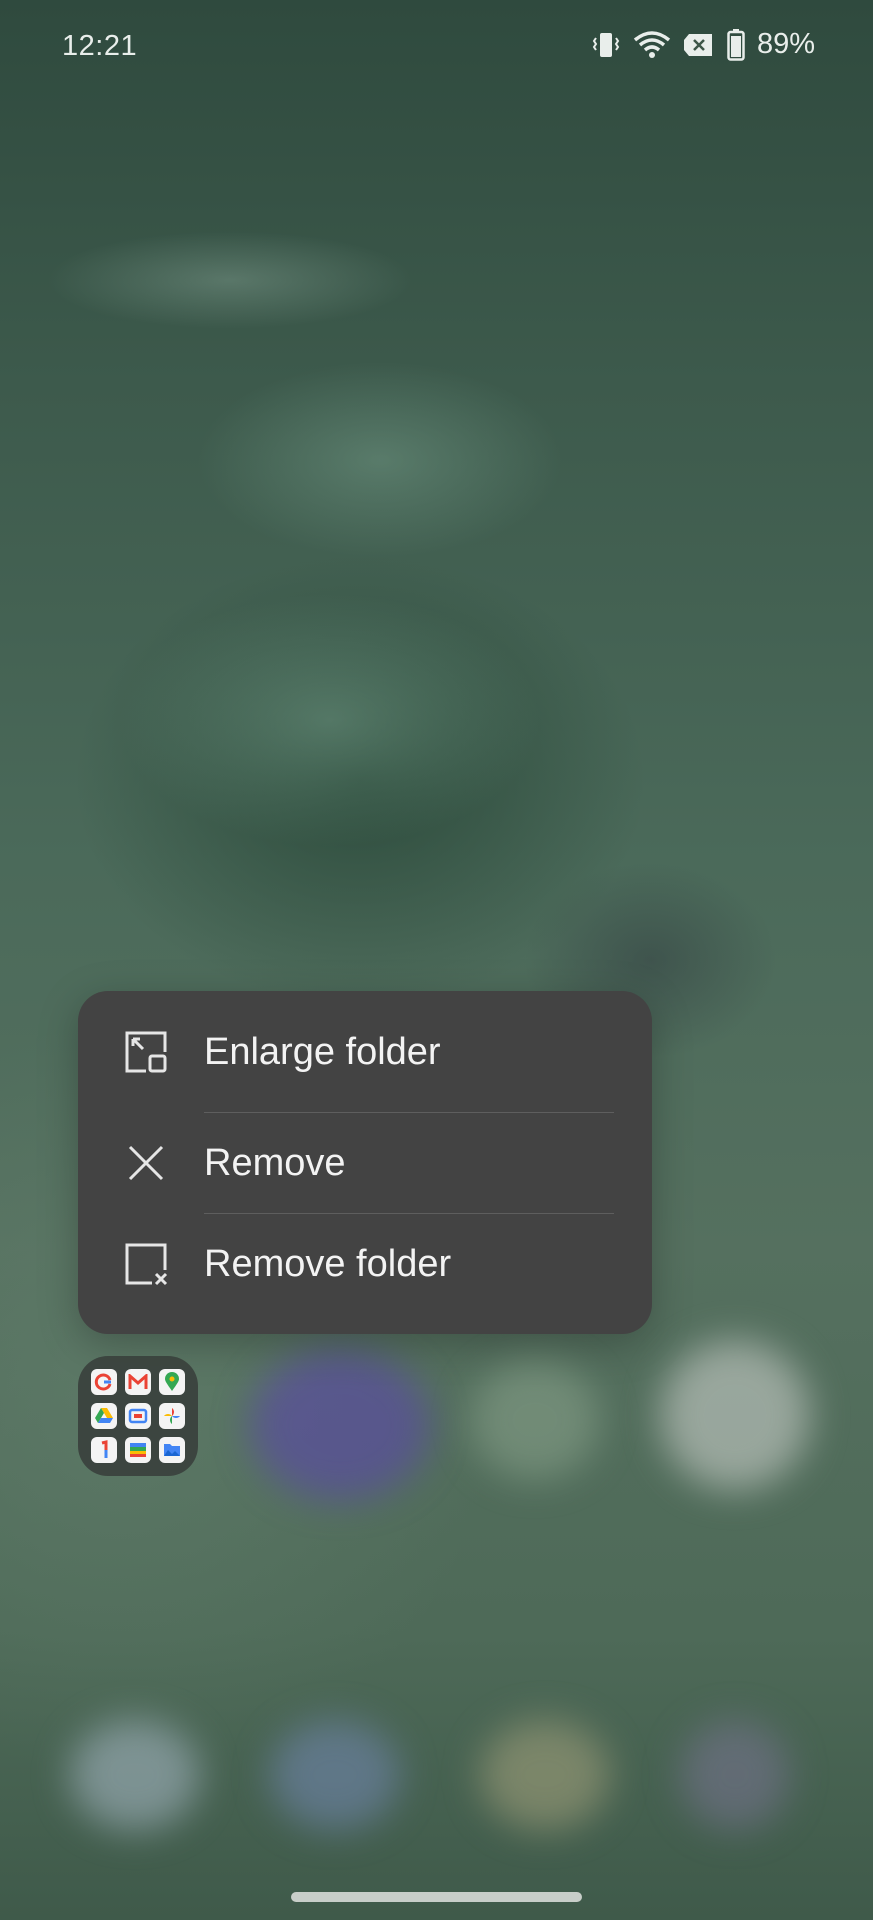 The width and height of the screenshot is (873, 1920). I want to click on drive-icon, so click(104, 1416).